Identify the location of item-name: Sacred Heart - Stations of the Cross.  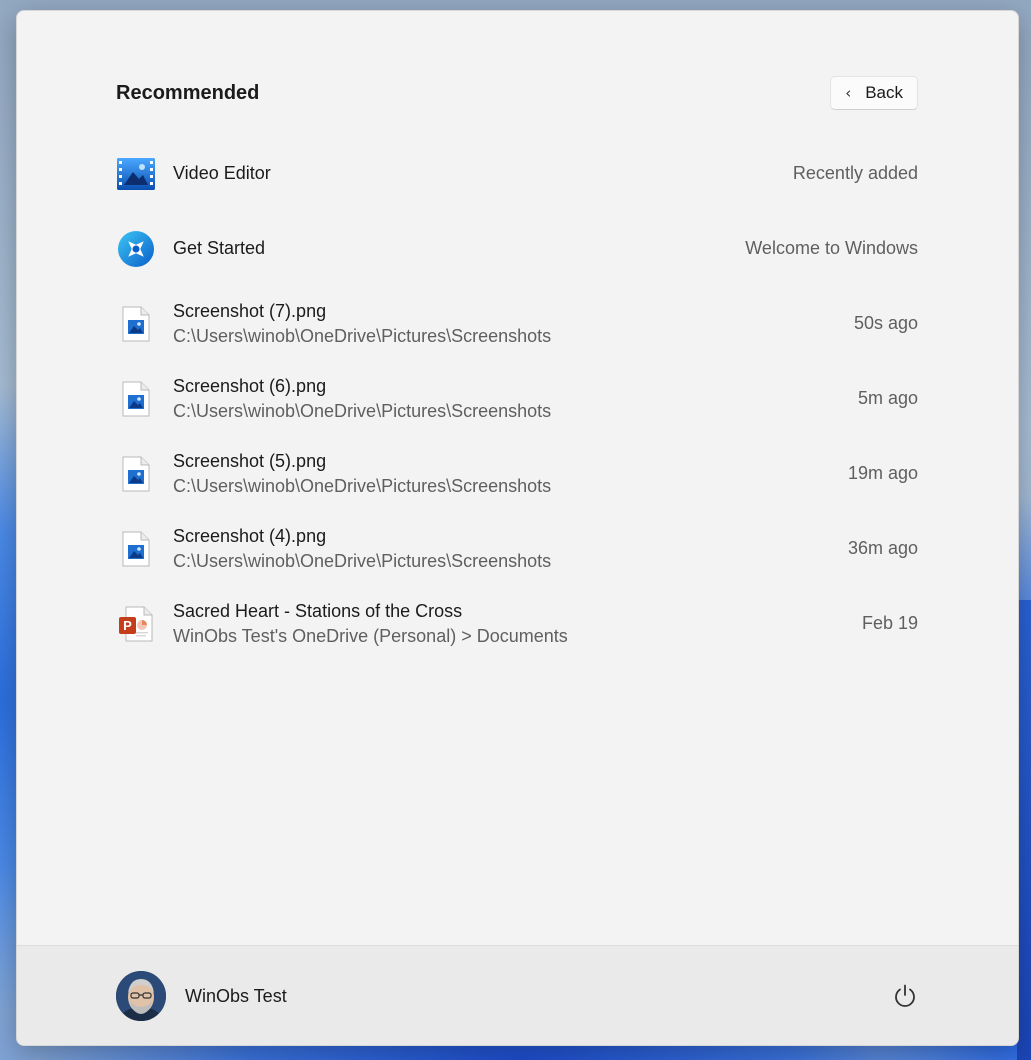
(318, 610).